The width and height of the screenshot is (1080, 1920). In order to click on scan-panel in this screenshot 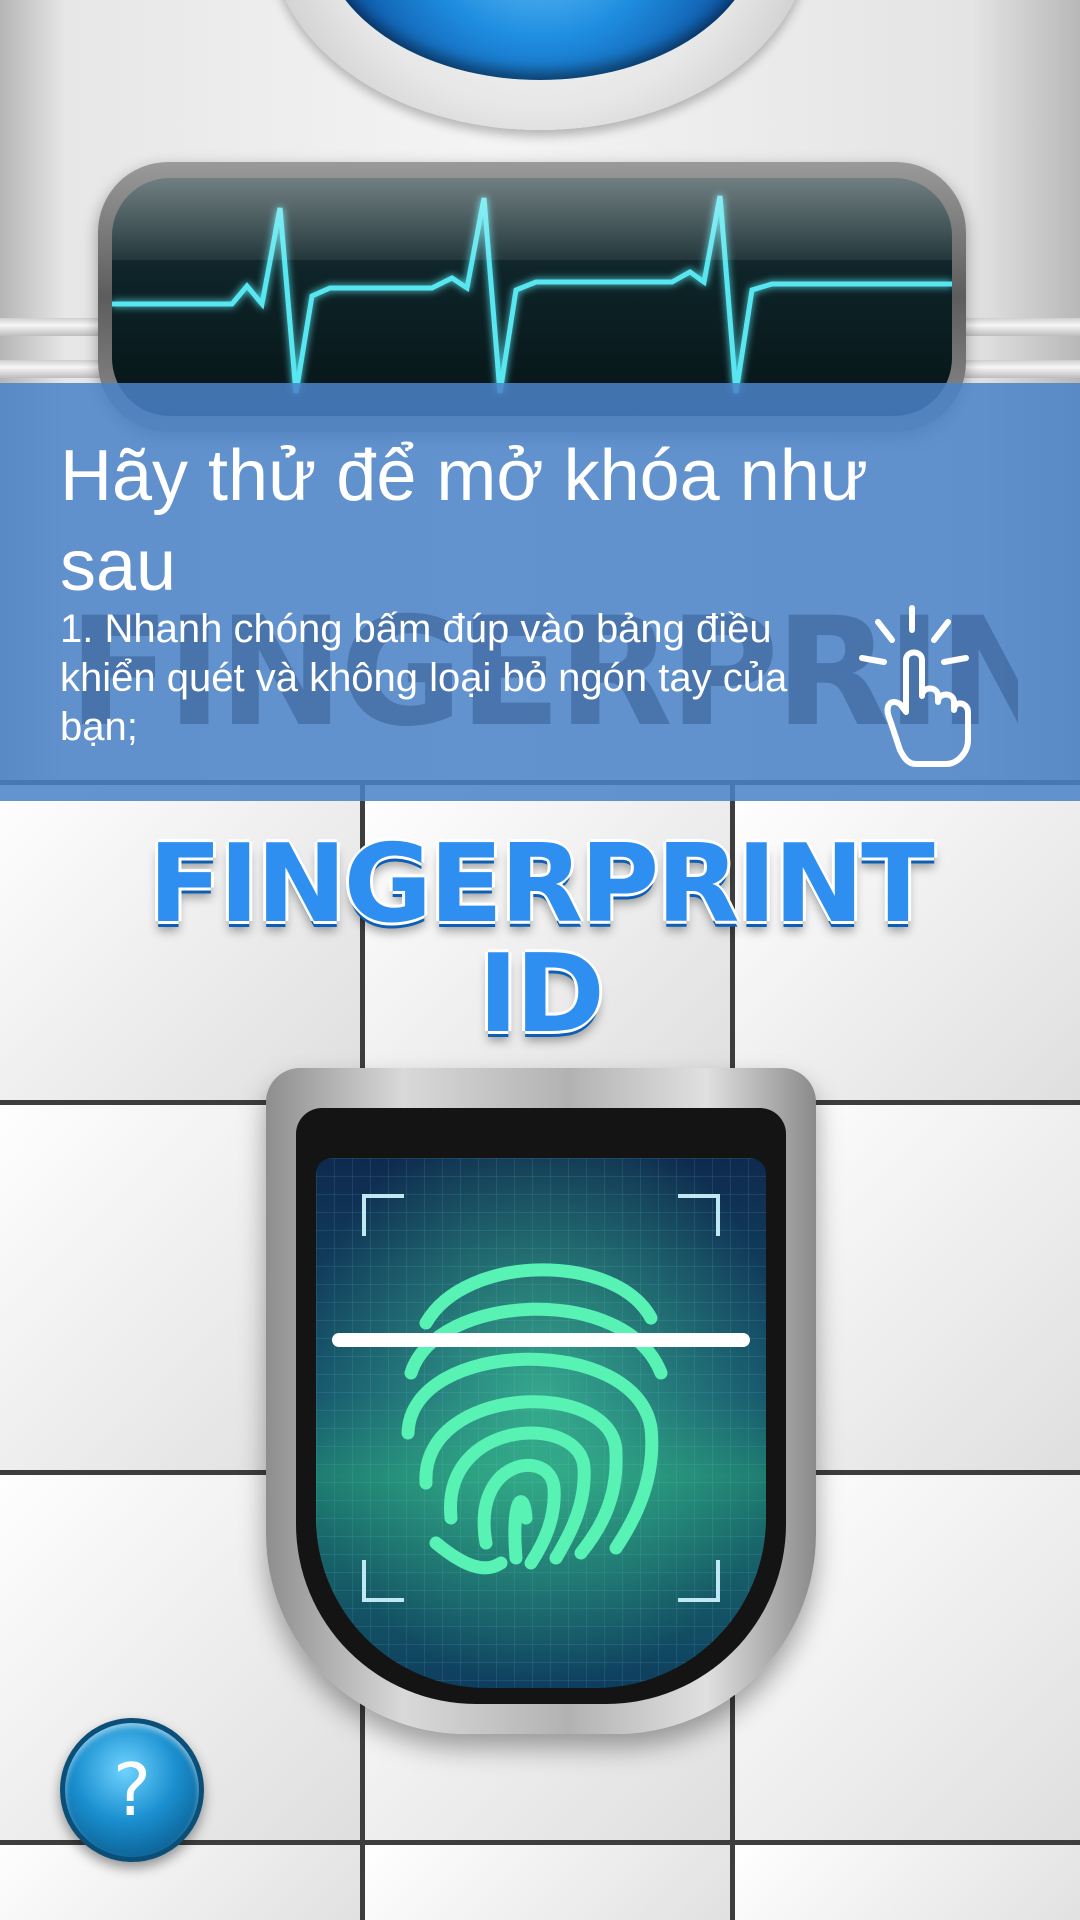, I will do `click(541, 1423)`.